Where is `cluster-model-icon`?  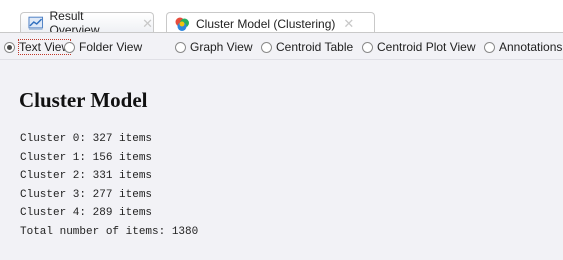
cluster-model-icon is located at coordinates (182, 24).